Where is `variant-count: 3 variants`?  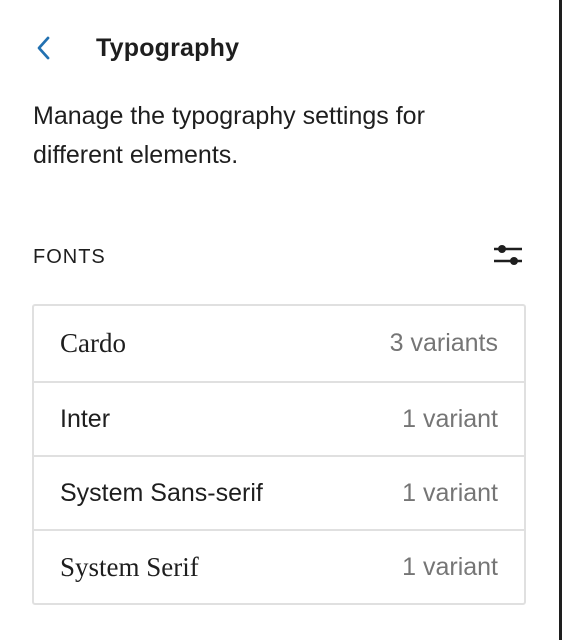
variant-count: 3 variants is located at coordinates (443, 343).